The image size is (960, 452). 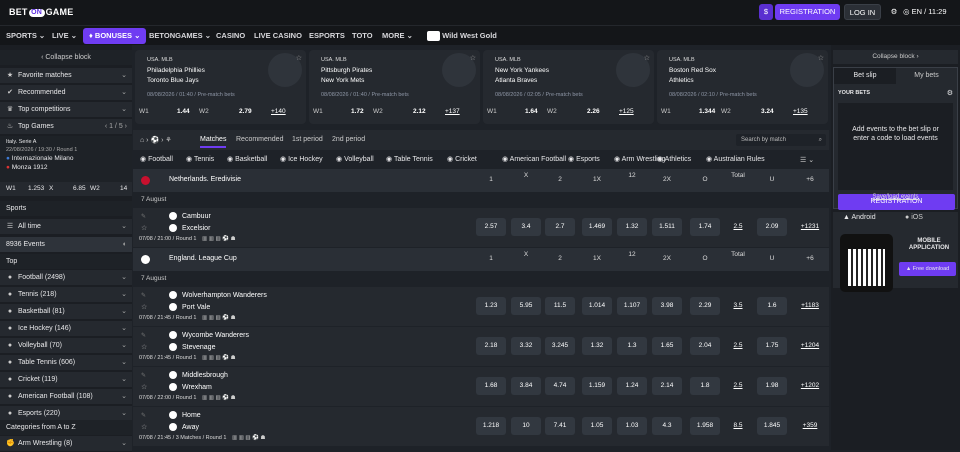 What do you see at coordinates (930, 12) in the screenshot?
I see `language-time-selector: ◎ EN / 11:29` at bounding box center [930, 12].